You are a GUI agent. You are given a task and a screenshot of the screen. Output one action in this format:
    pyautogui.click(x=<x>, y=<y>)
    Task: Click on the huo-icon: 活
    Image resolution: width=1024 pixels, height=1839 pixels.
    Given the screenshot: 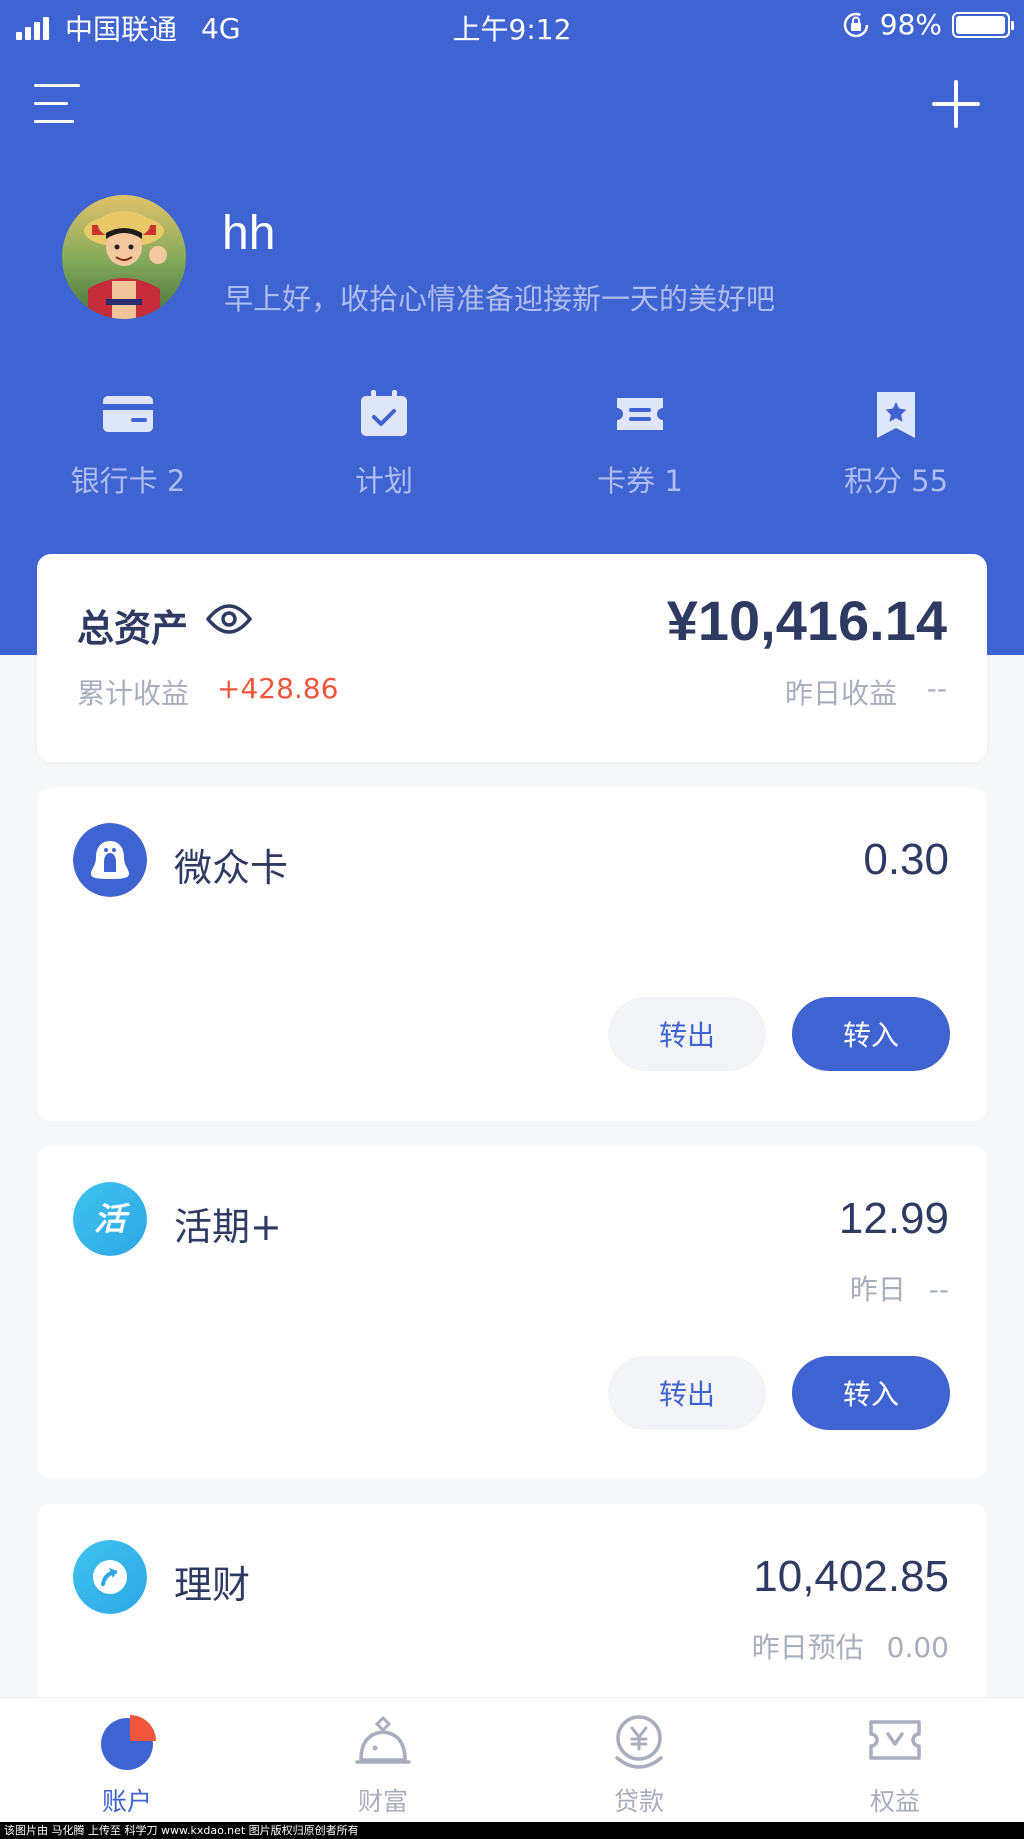 What is the action you would take?
    pyautogui.click(x=110, y=1219)
    